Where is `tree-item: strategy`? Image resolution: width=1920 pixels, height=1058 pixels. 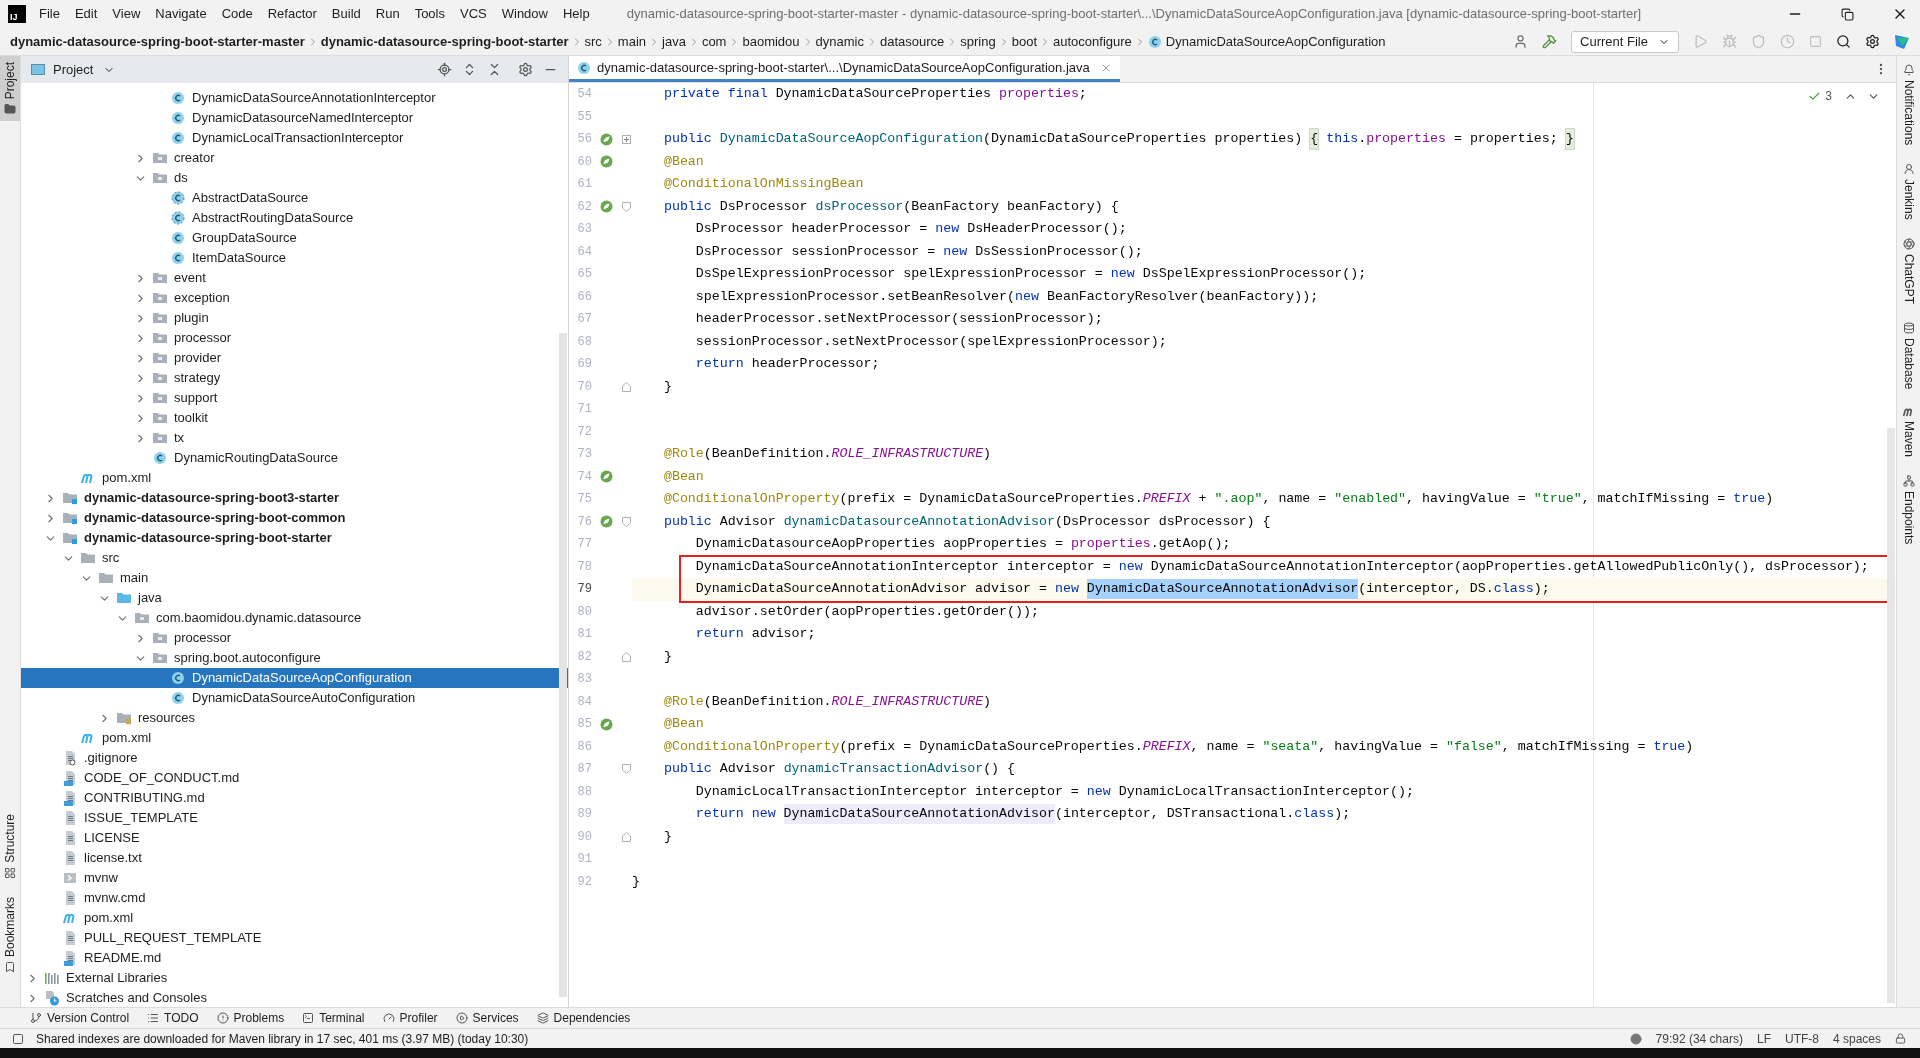
tree-item: strategy is located at coordinates (294, 378).